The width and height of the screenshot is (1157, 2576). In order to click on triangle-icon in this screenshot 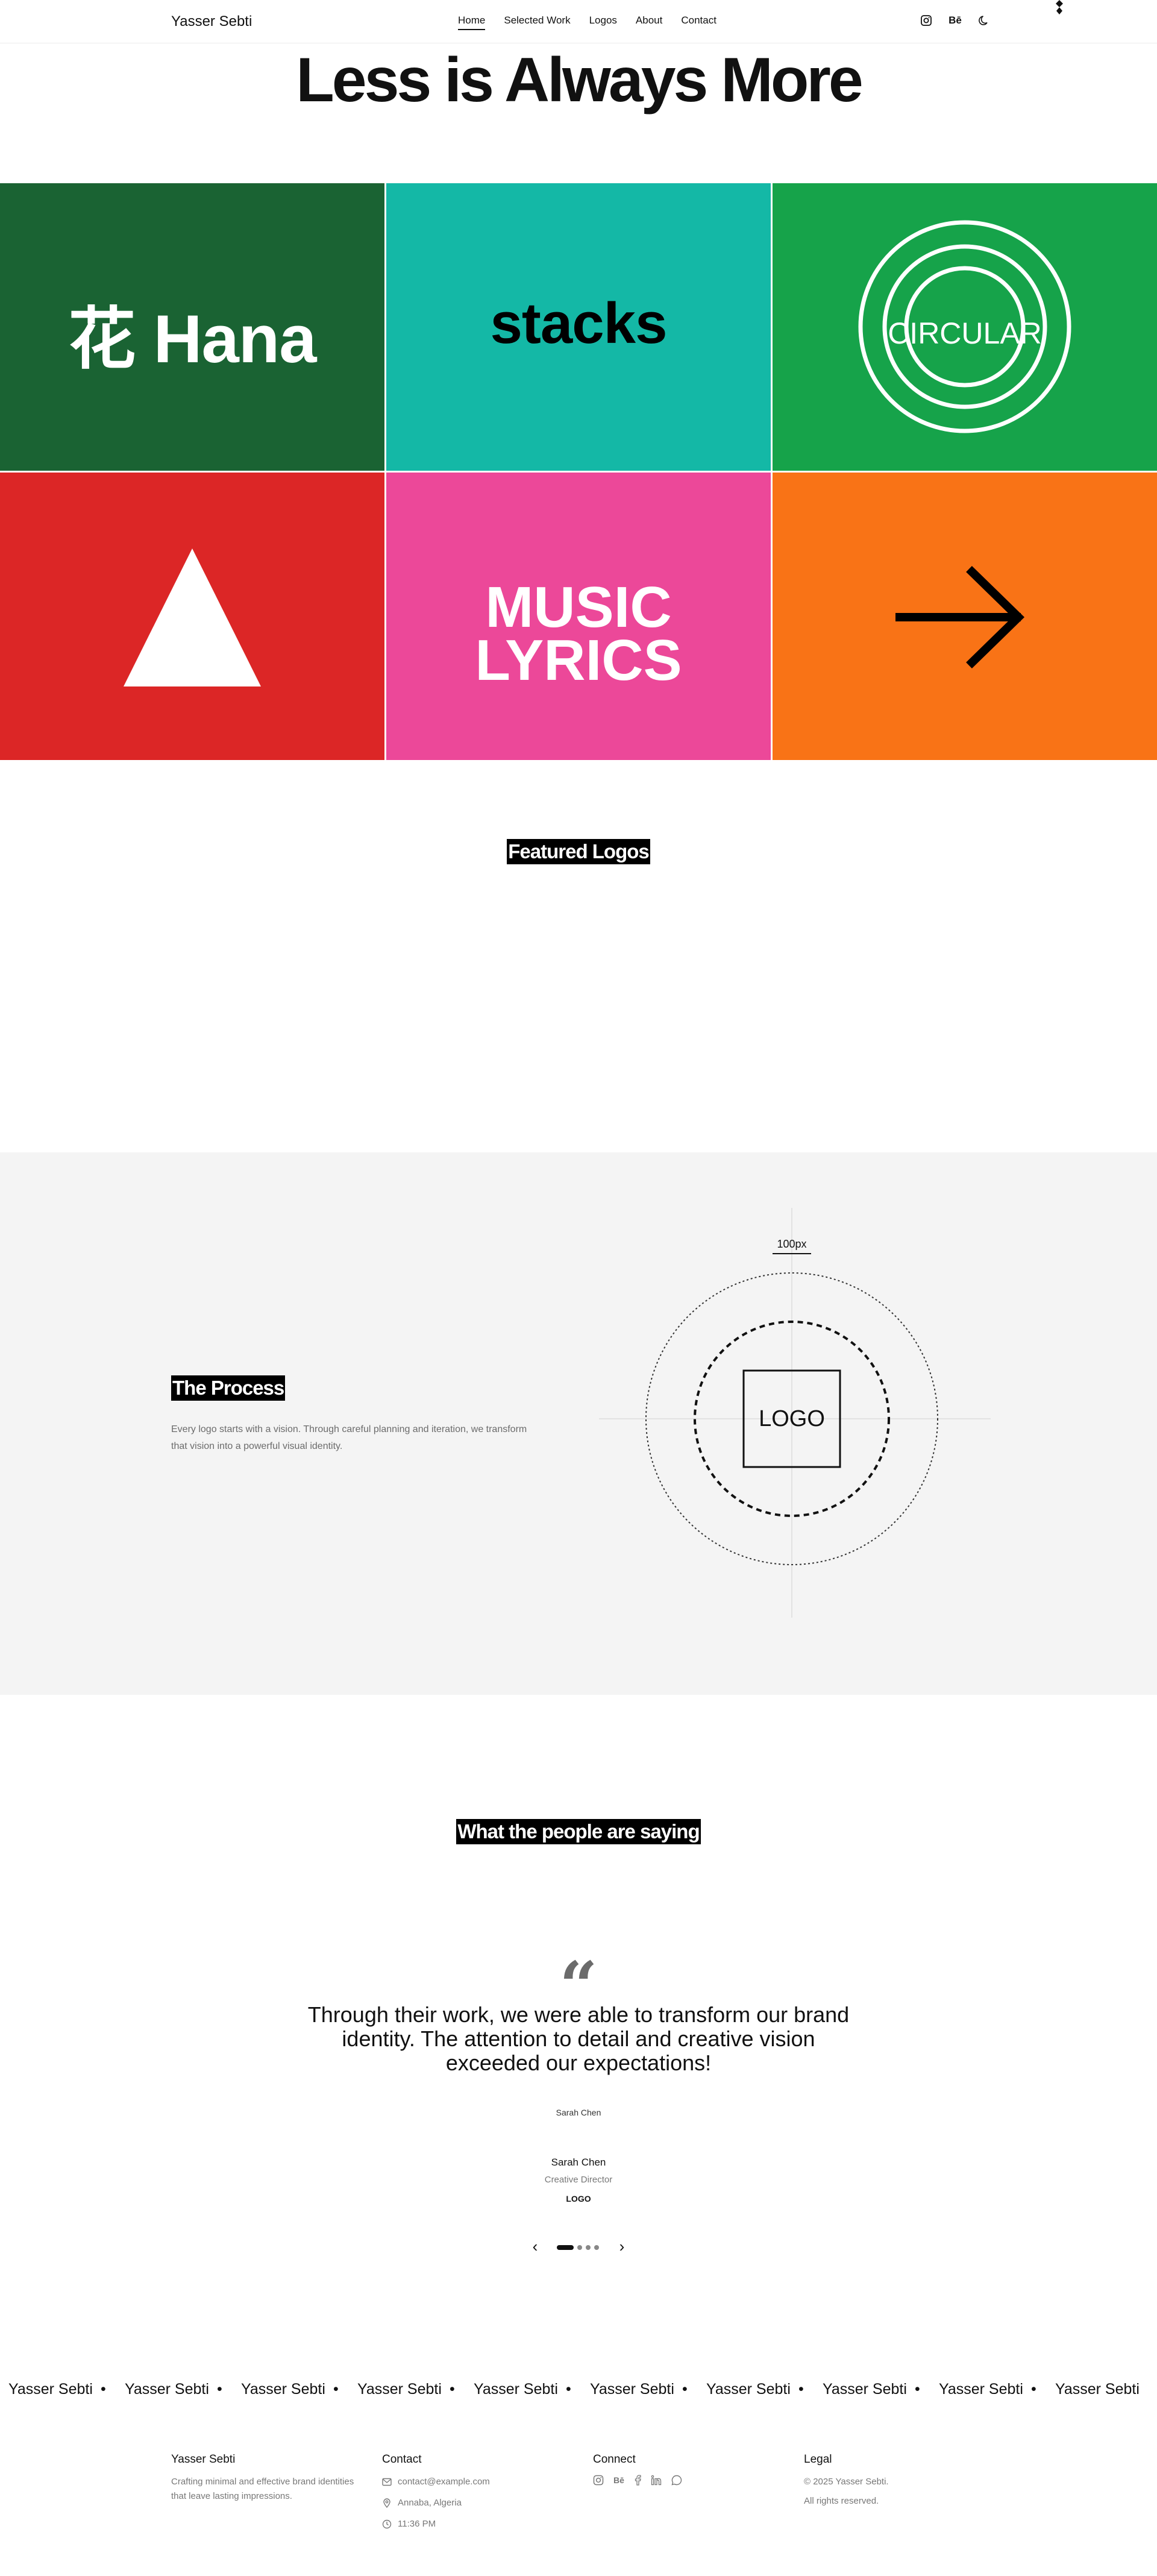, I will do `click(192, 617)`.